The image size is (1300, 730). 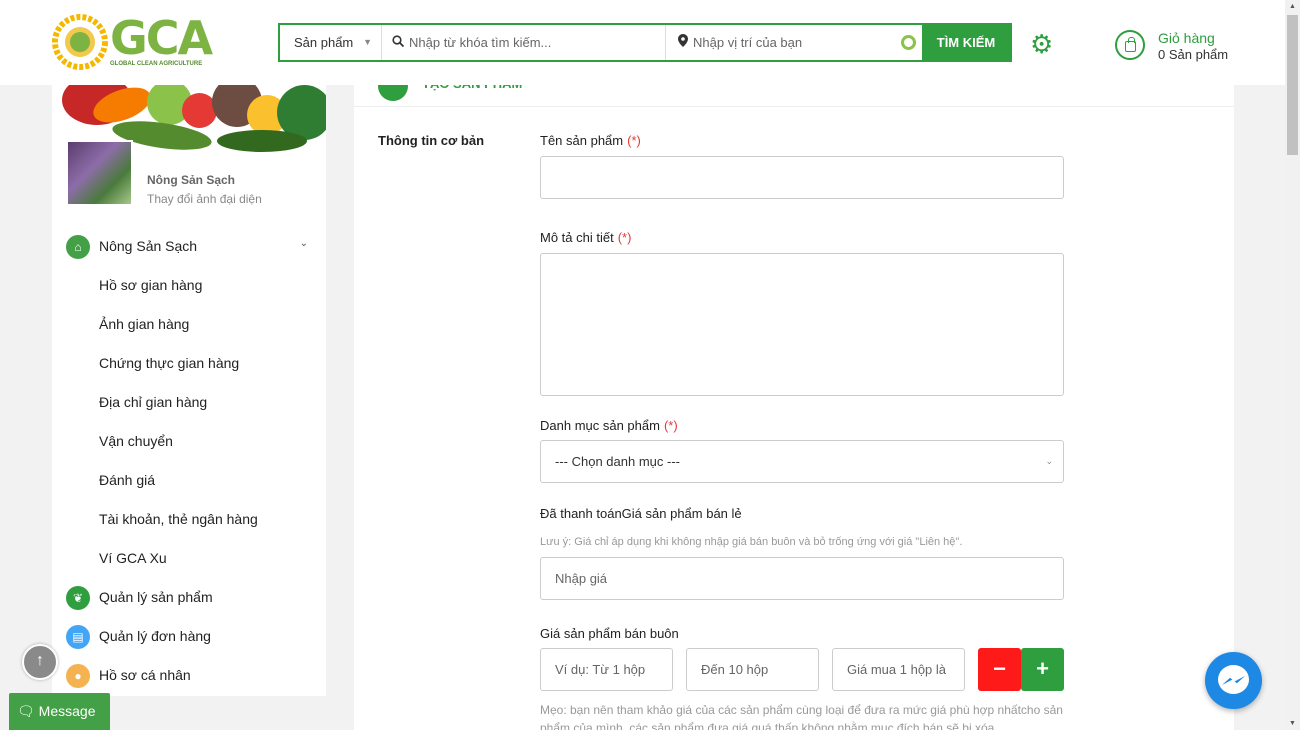 I want to click on home-icon: ⌂, so click(x=78, y=247).